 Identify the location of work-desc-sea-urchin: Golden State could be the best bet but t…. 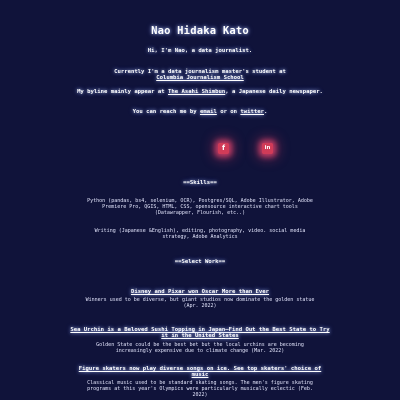
(200, 348).